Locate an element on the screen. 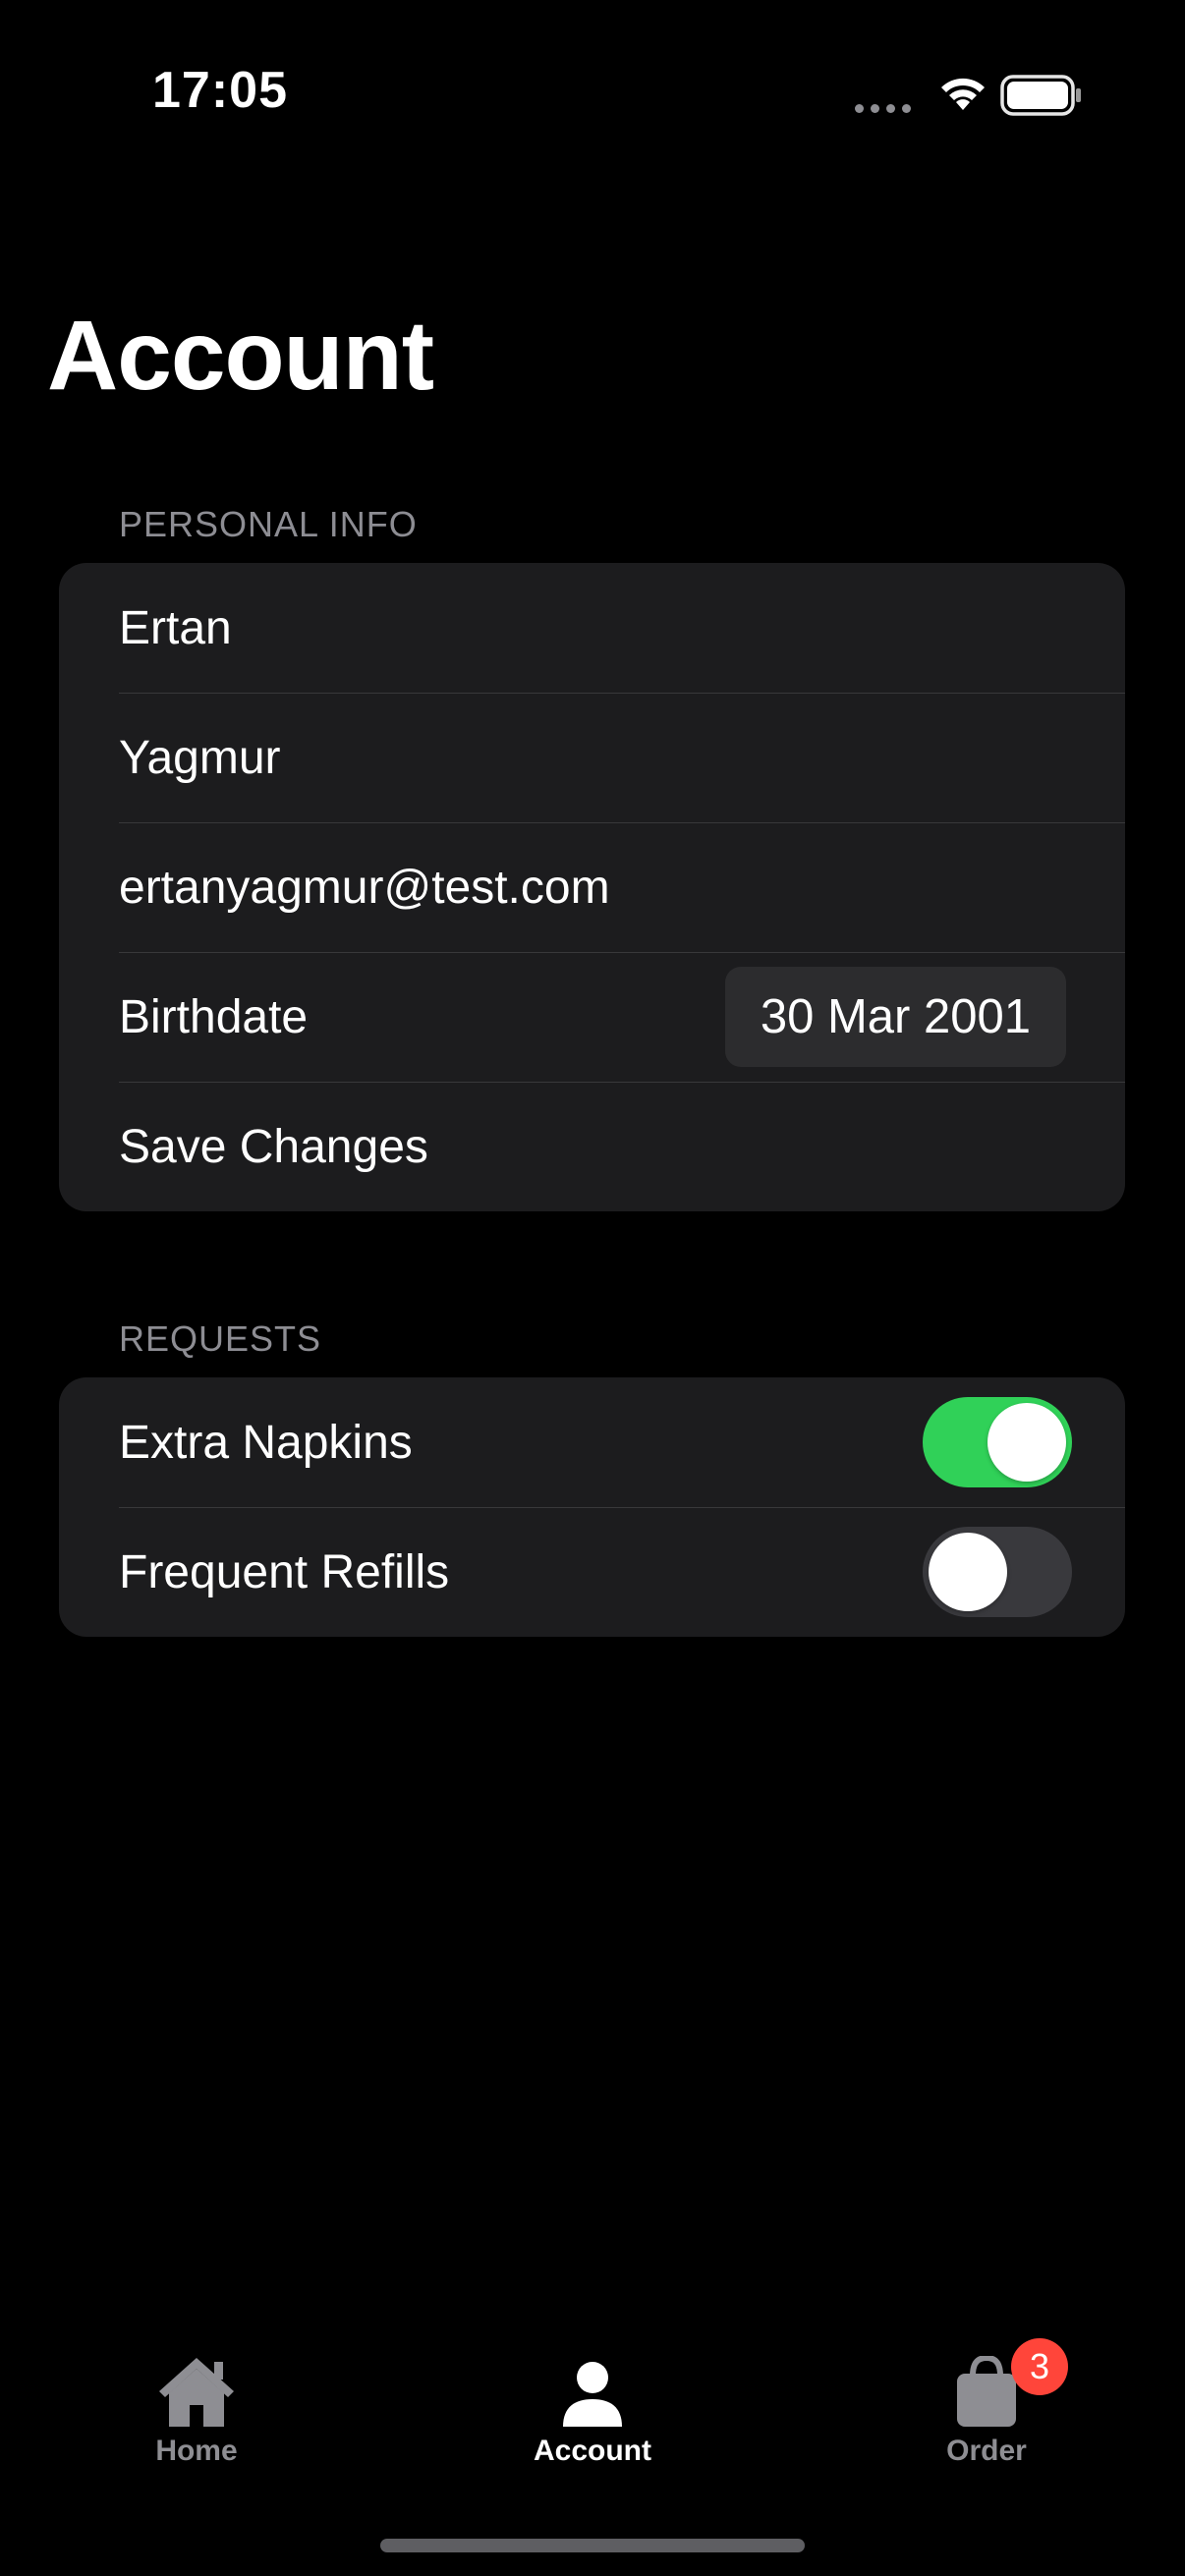 This screenshot has height=2576, width=1185. email-field: ertanyagmur@test.com is located at coordinates (592, 887).